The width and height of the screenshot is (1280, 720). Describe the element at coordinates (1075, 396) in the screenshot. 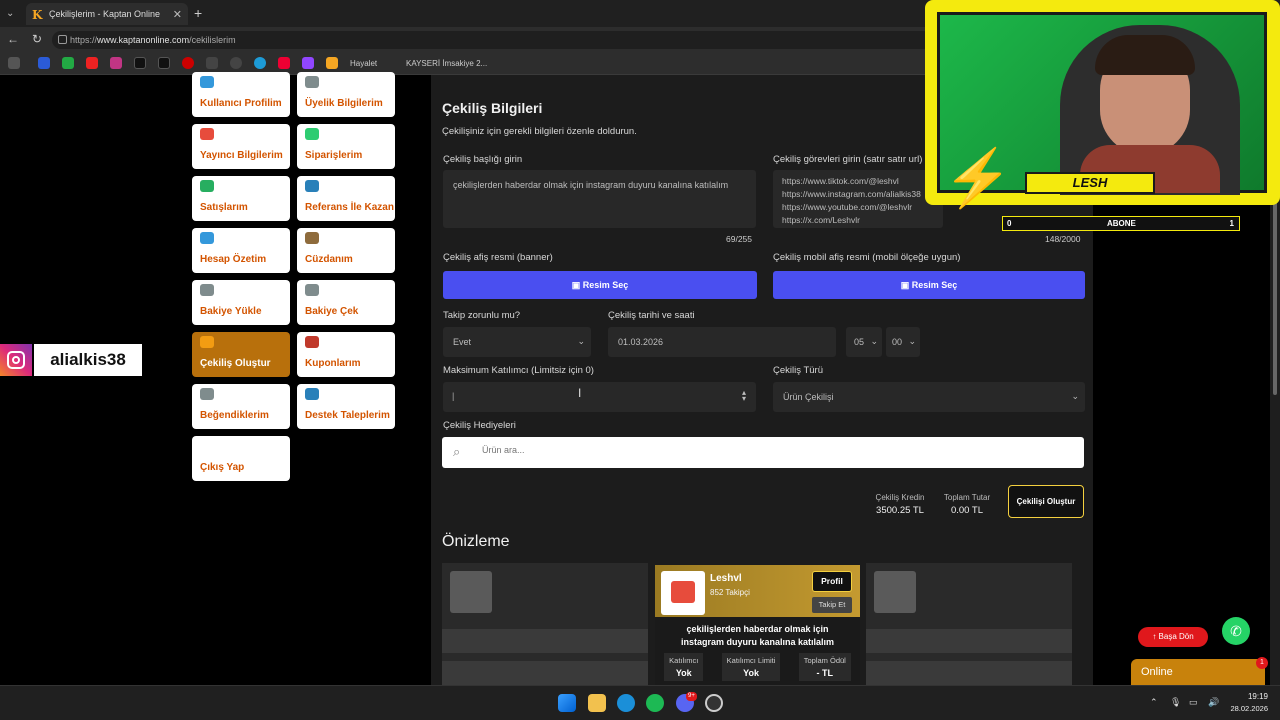

I see `chevron-down-icon: ⌄` at that location.